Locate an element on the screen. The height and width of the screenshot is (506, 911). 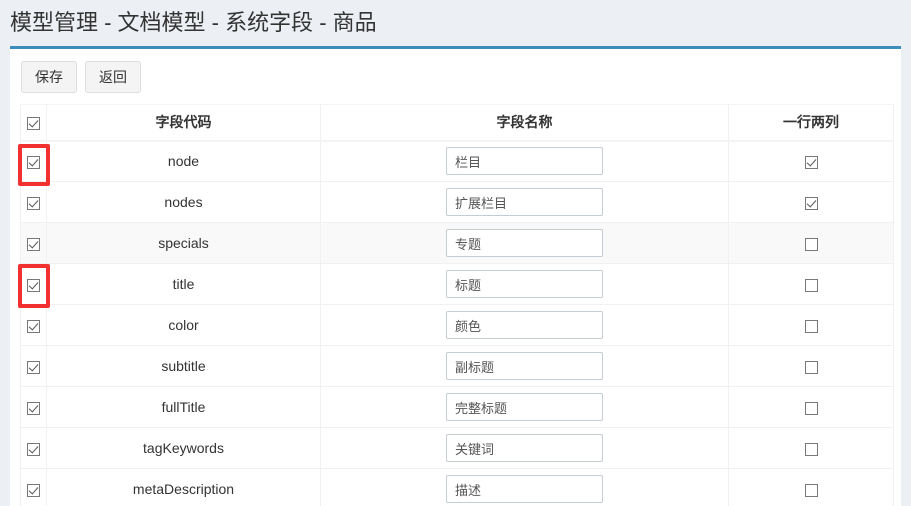
table-row: node is located at coordinates (457, 161).